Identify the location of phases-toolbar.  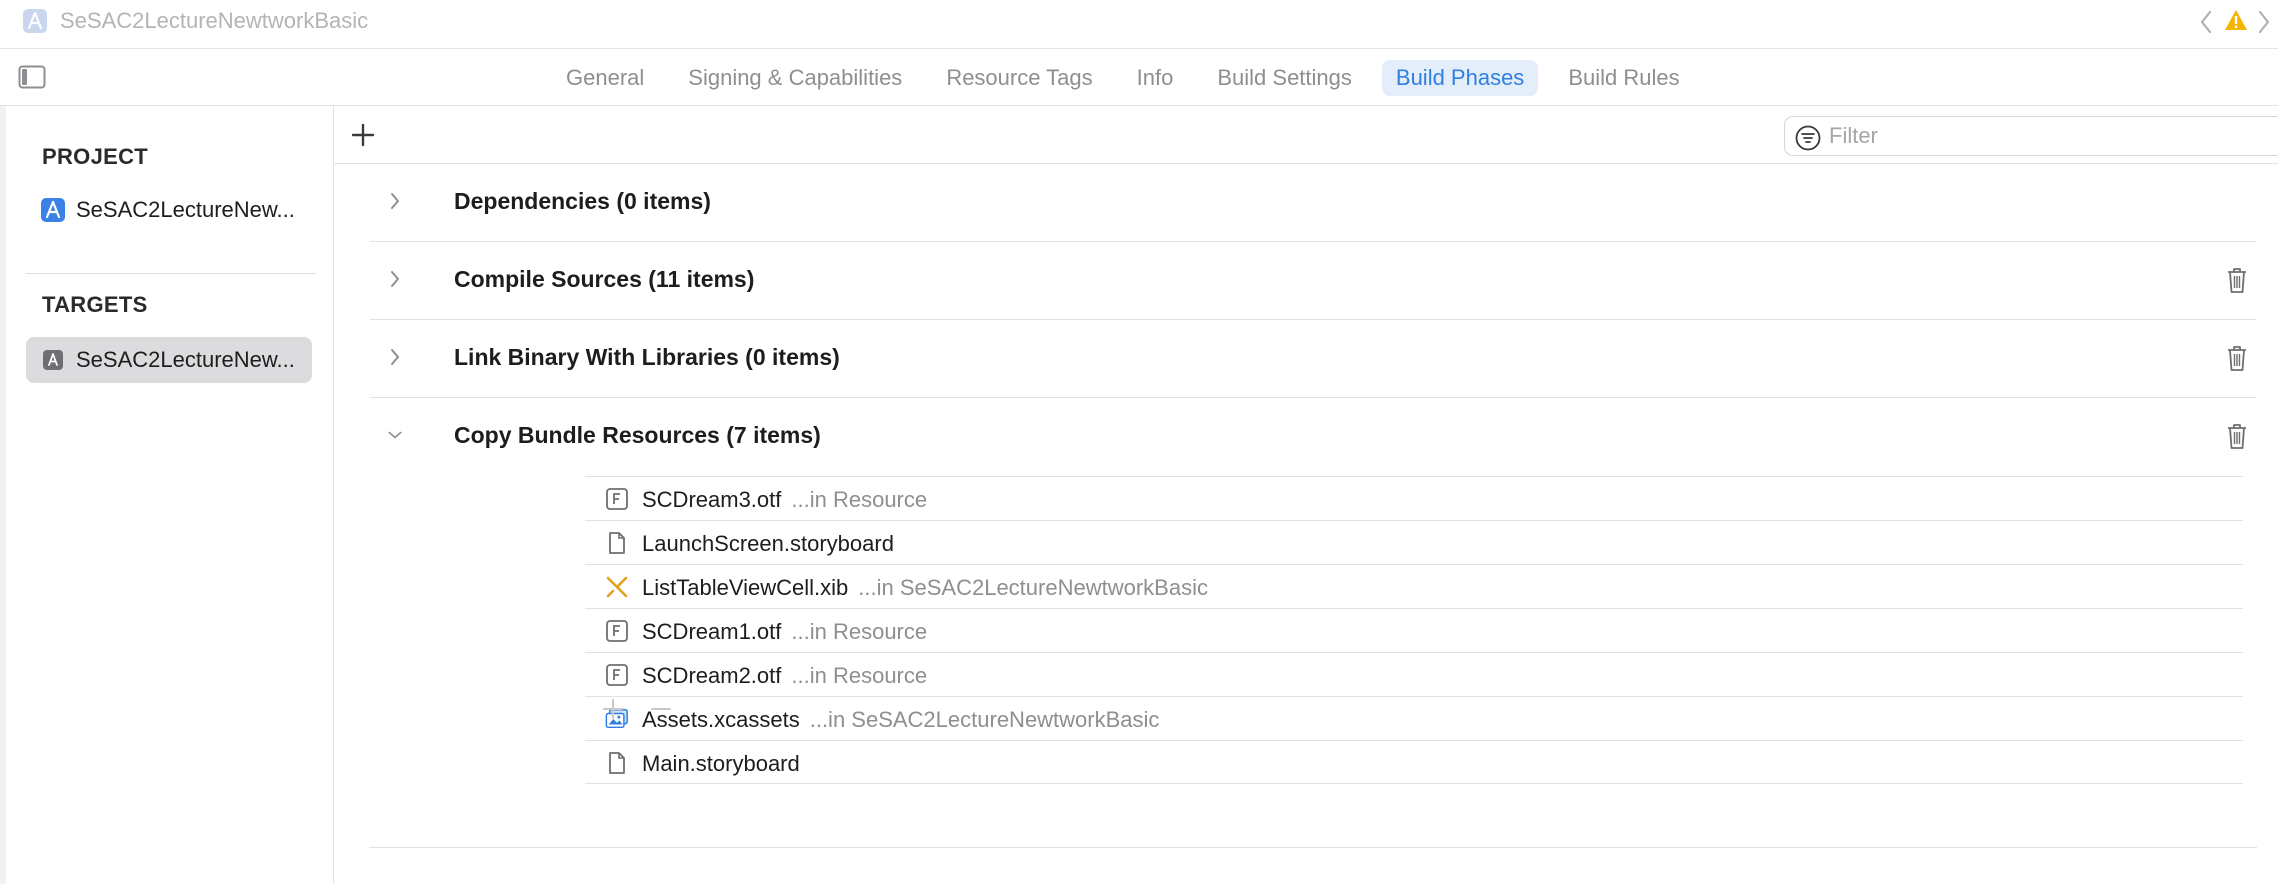
(1306, 135).